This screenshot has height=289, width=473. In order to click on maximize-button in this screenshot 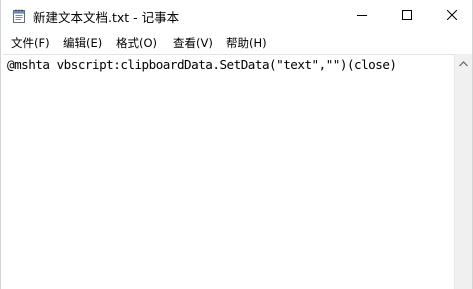, I will do `click(406, 16)`.